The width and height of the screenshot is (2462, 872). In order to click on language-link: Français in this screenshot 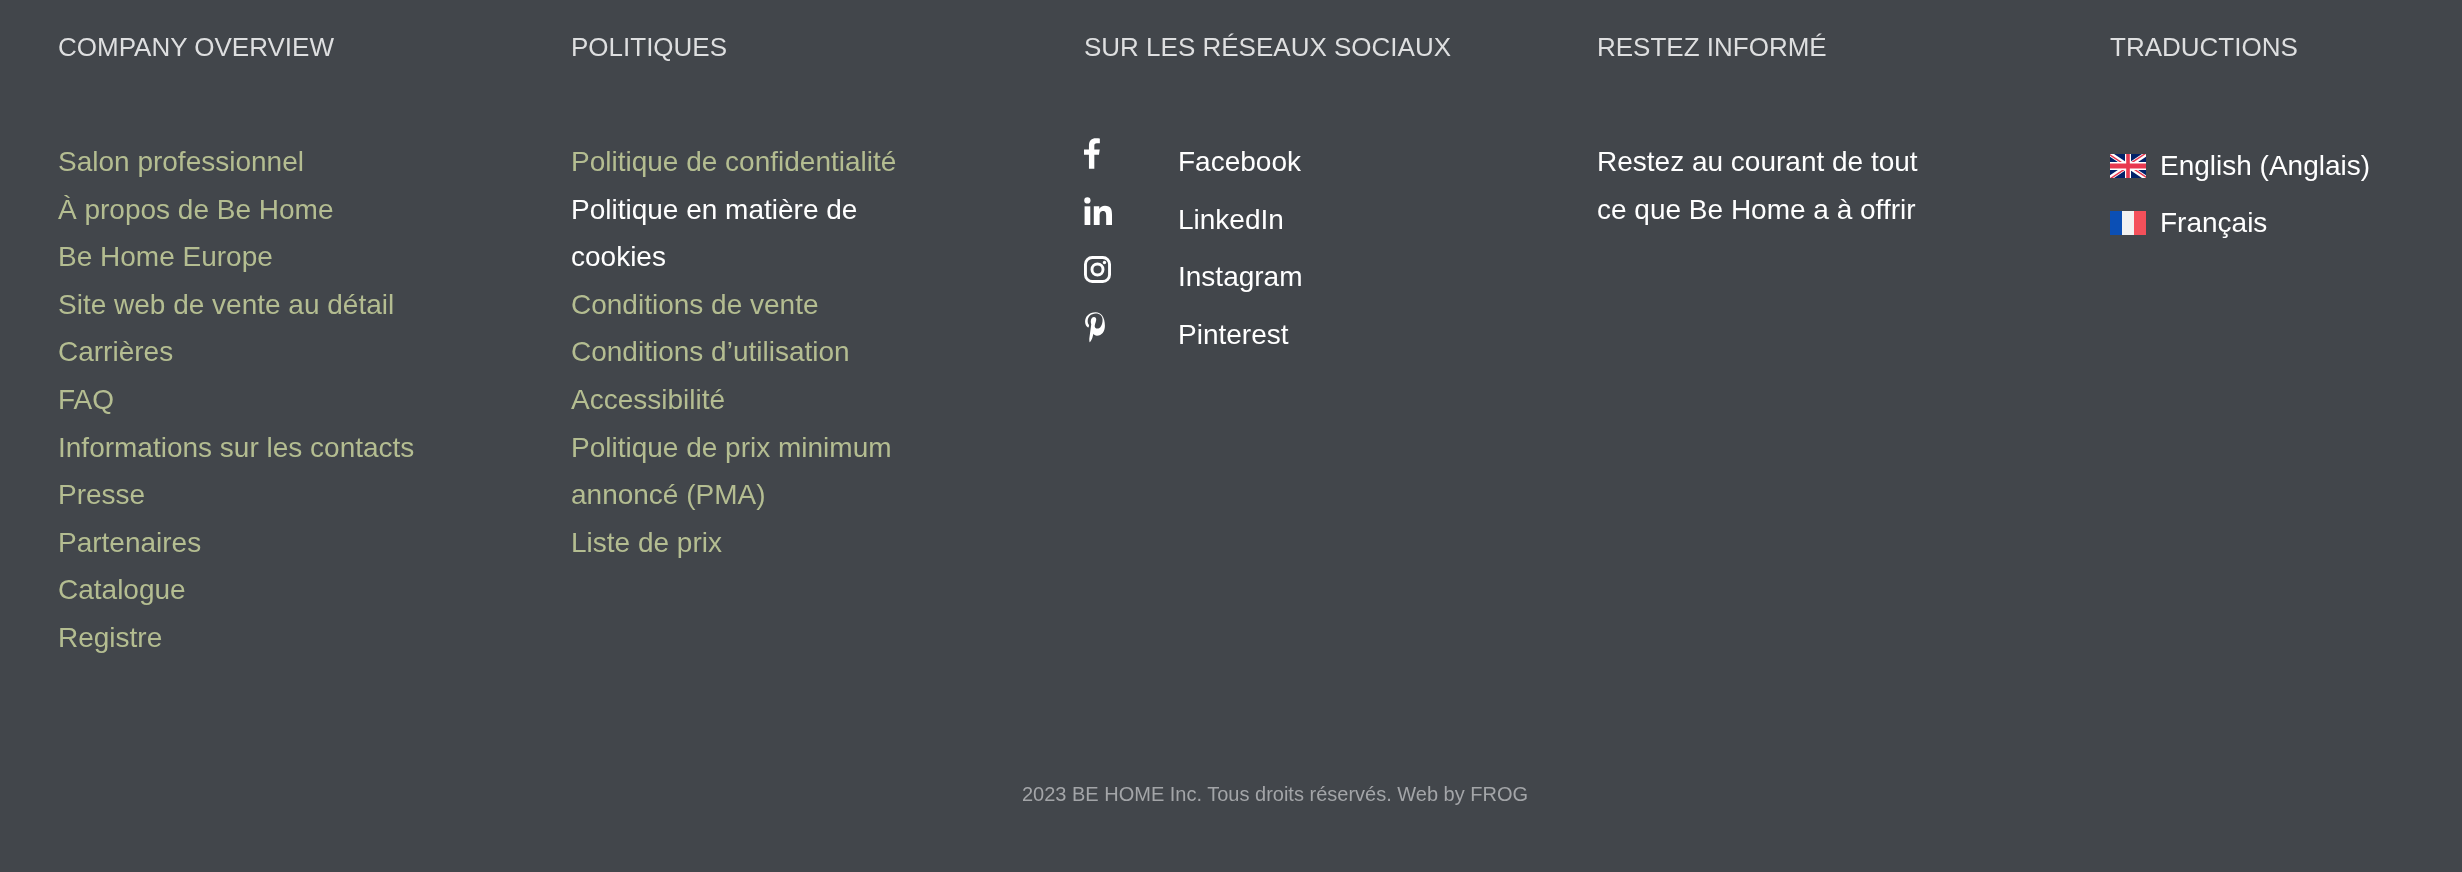, I will do `click(2189, 223)`.